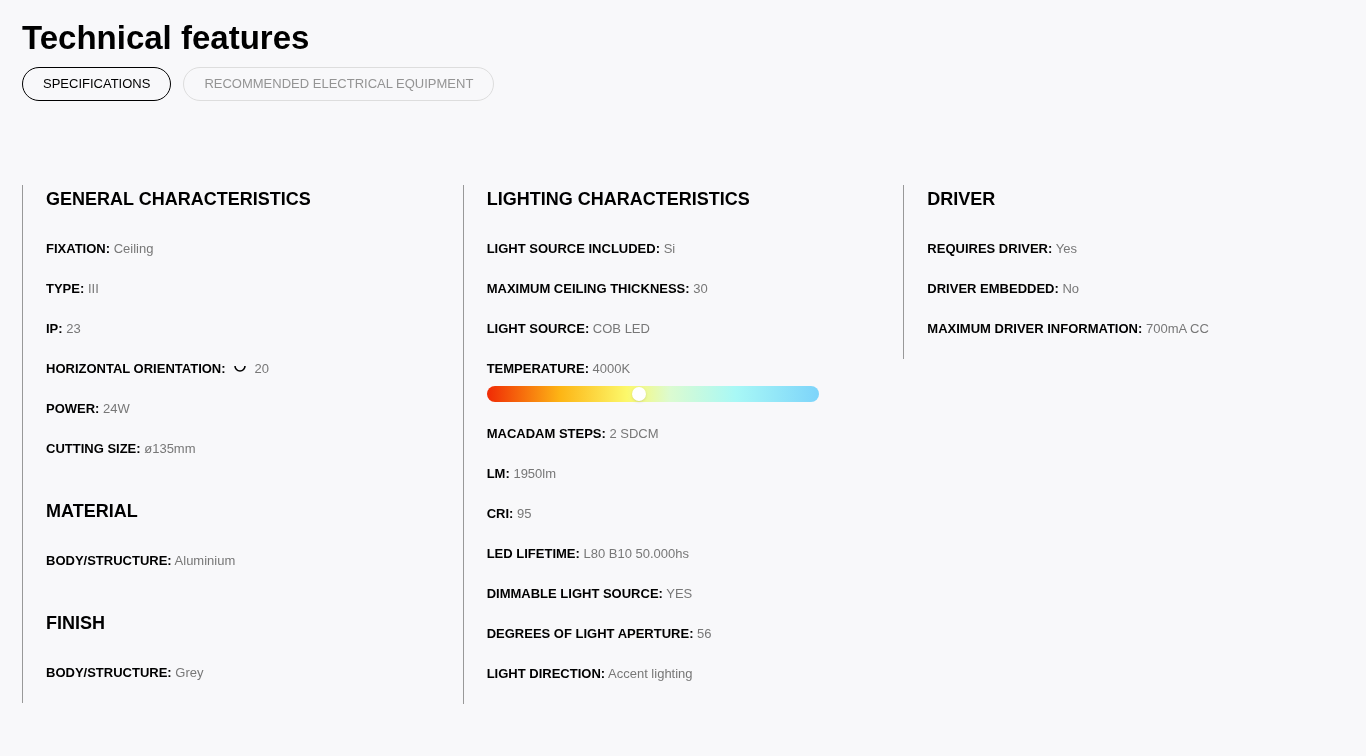  I want to click on spec-text: IP: 23, so click(64, 329).